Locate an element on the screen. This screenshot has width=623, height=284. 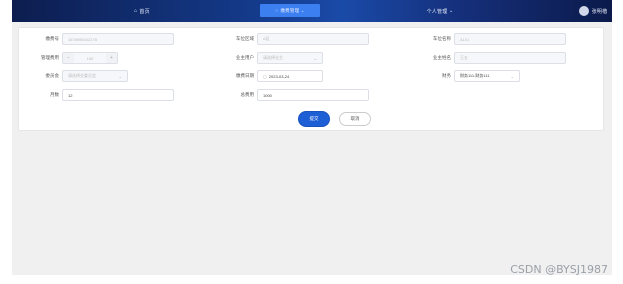
form-row: 缴费号 1678956042278 车位区域 A区 车位名称 A101 is located at coordinates (312, 39).